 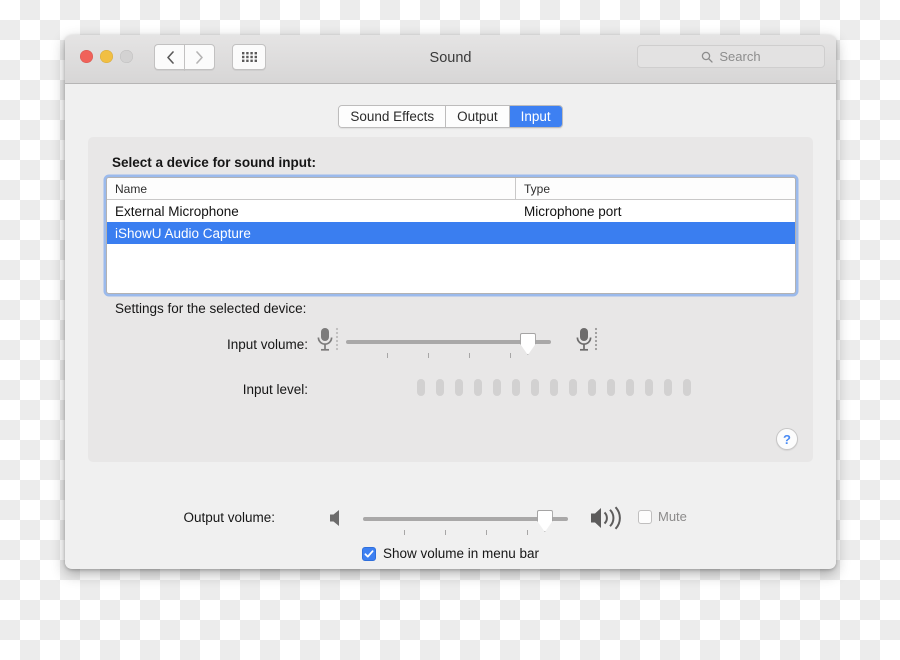 I want to click on microphone-low-icon, so click(x=329, y=342).